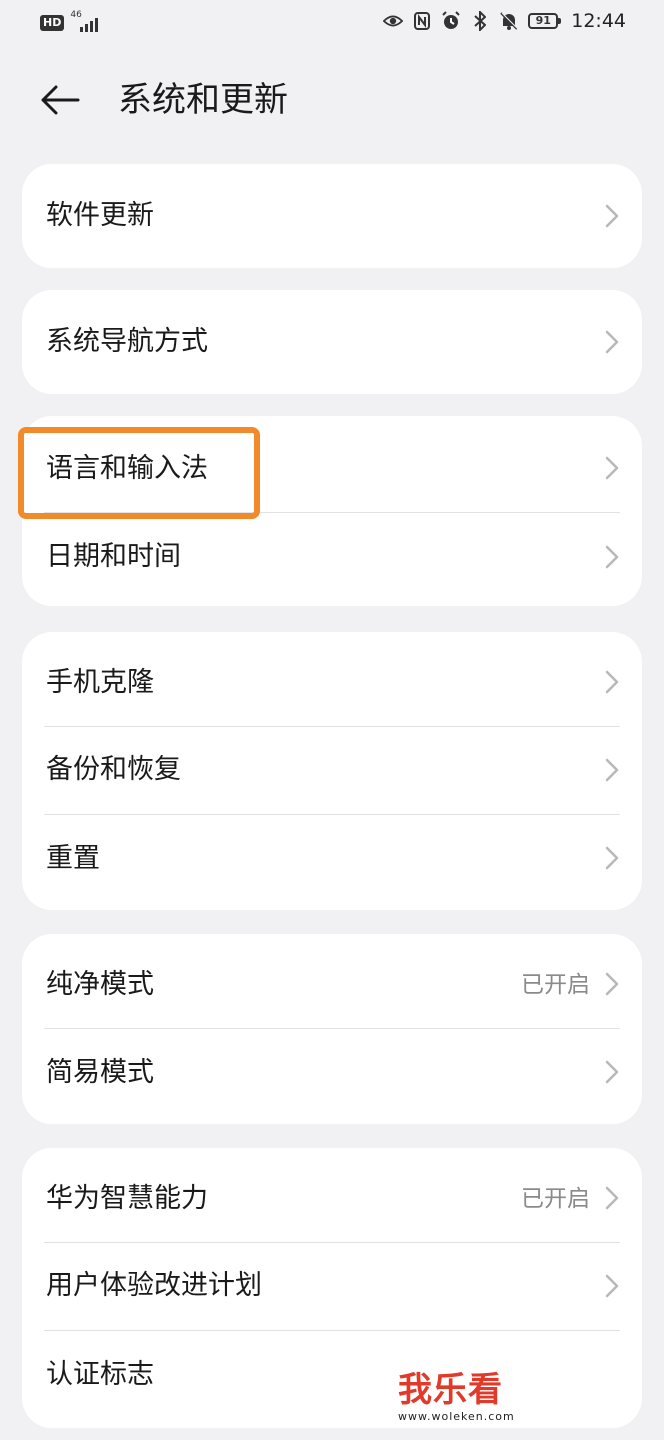  I want to click on page-title: 系统和更新, so click(203, 100).